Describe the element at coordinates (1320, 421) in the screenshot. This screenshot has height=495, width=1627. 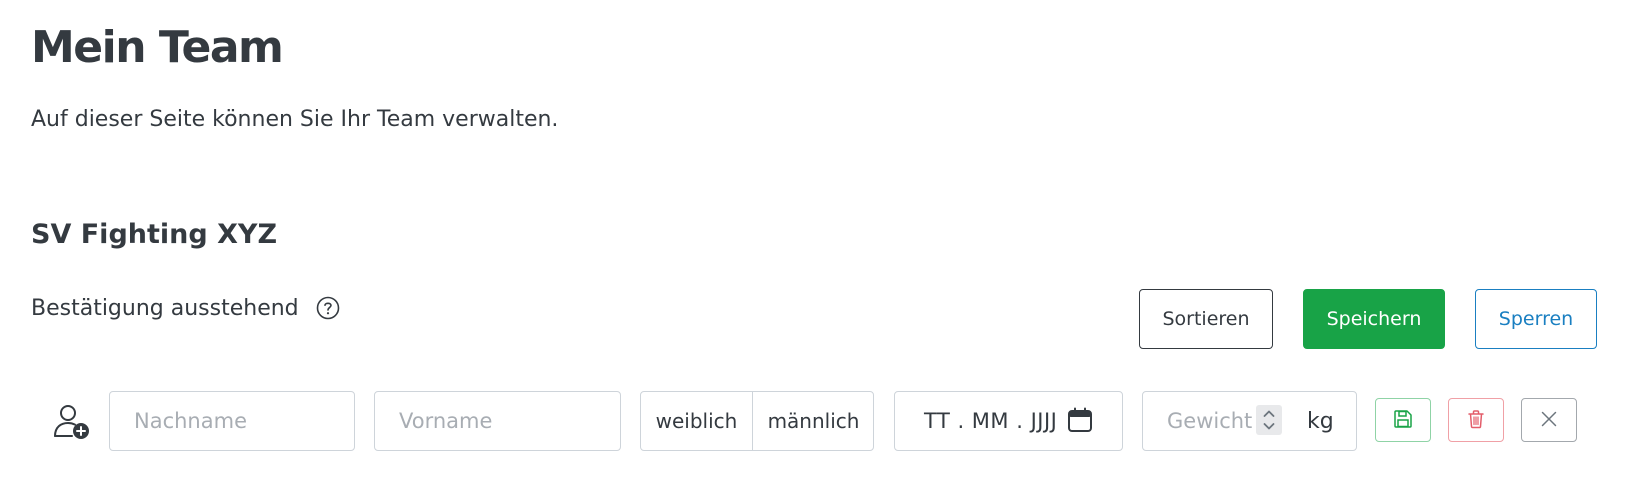
I see `weight-unit: kg` at that location.